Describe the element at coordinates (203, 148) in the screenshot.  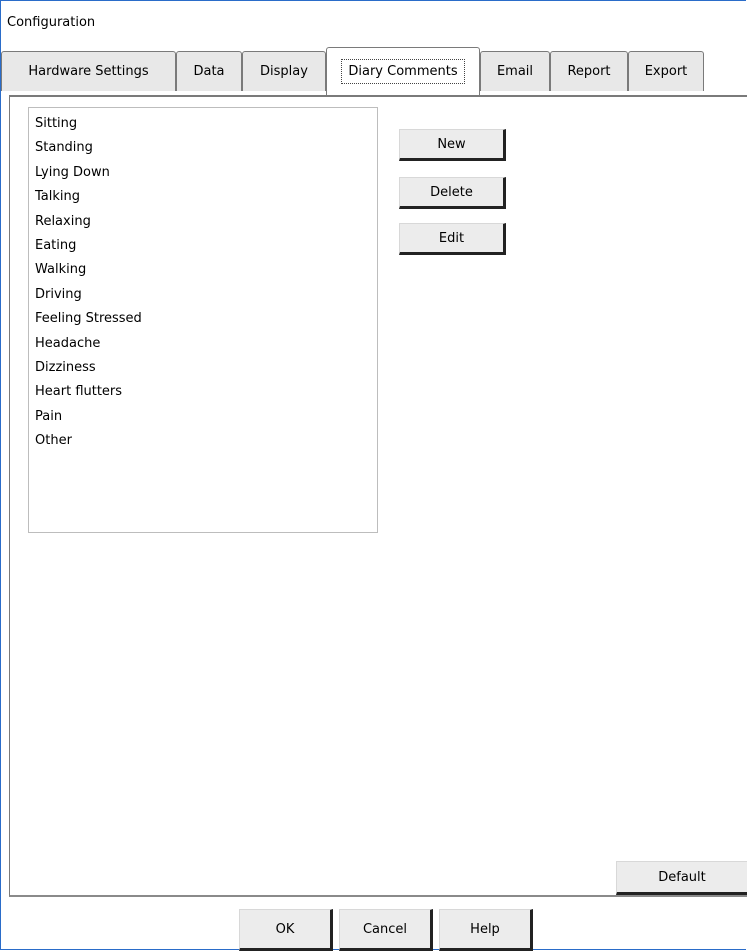
I see `list-item: Standing` at that location.